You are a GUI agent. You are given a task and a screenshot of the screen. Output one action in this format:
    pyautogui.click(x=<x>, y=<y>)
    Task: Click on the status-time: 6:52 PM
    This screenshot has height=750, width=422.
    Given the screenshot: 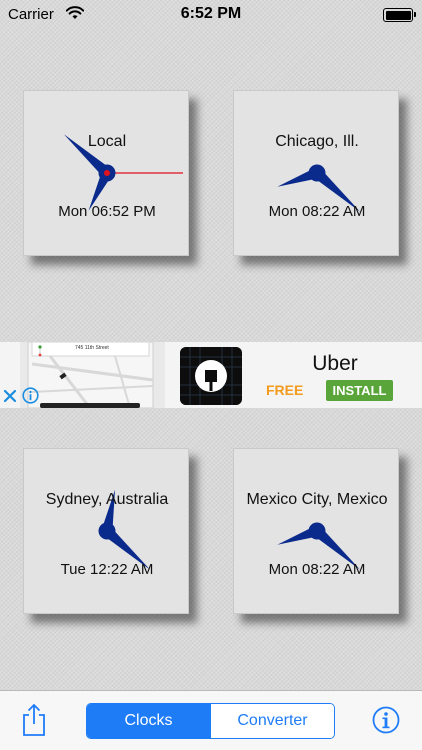 What is the action you would take?
    pyautogui.click(x=211, y=13)
    